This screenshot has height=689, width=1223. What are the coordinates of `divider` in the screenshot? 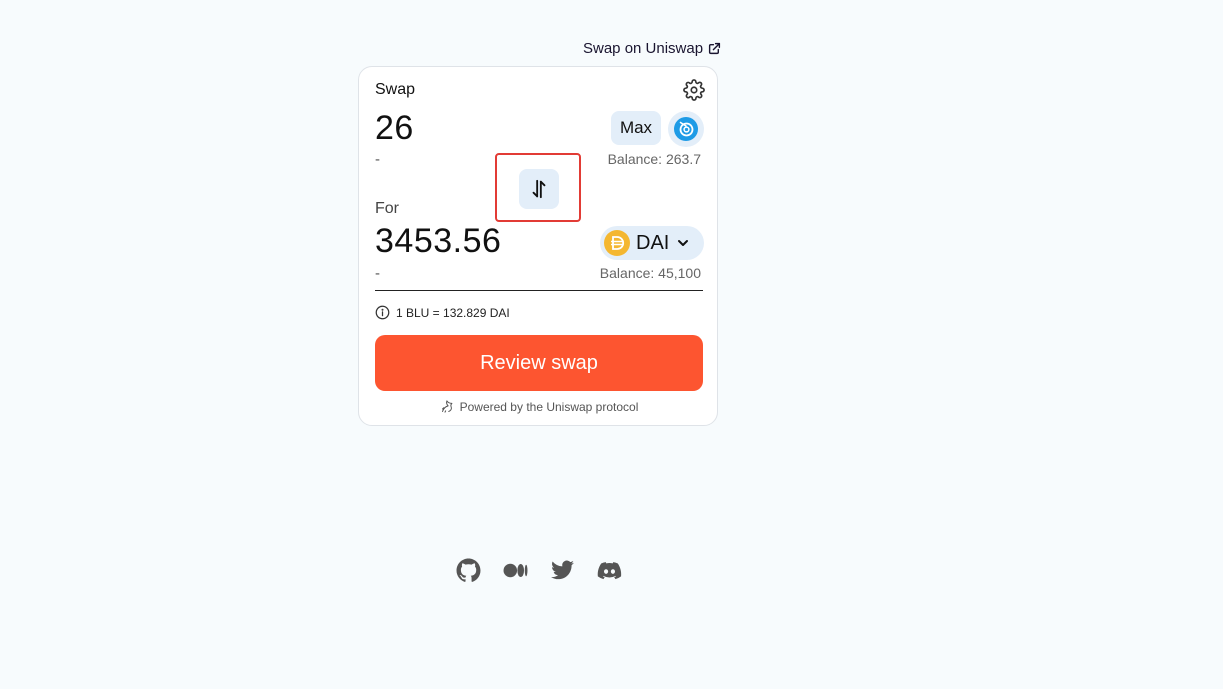 It's located at (539, 290).